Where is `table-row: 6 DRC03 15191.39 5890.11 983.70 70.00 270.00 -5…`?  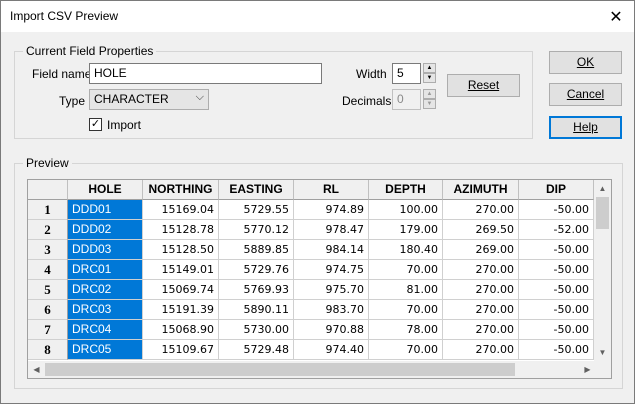 table-row: 6 DRC03 15191.39 5890.11 983.70 70.00 270.00 -5… is located at coordinates (311, 310).